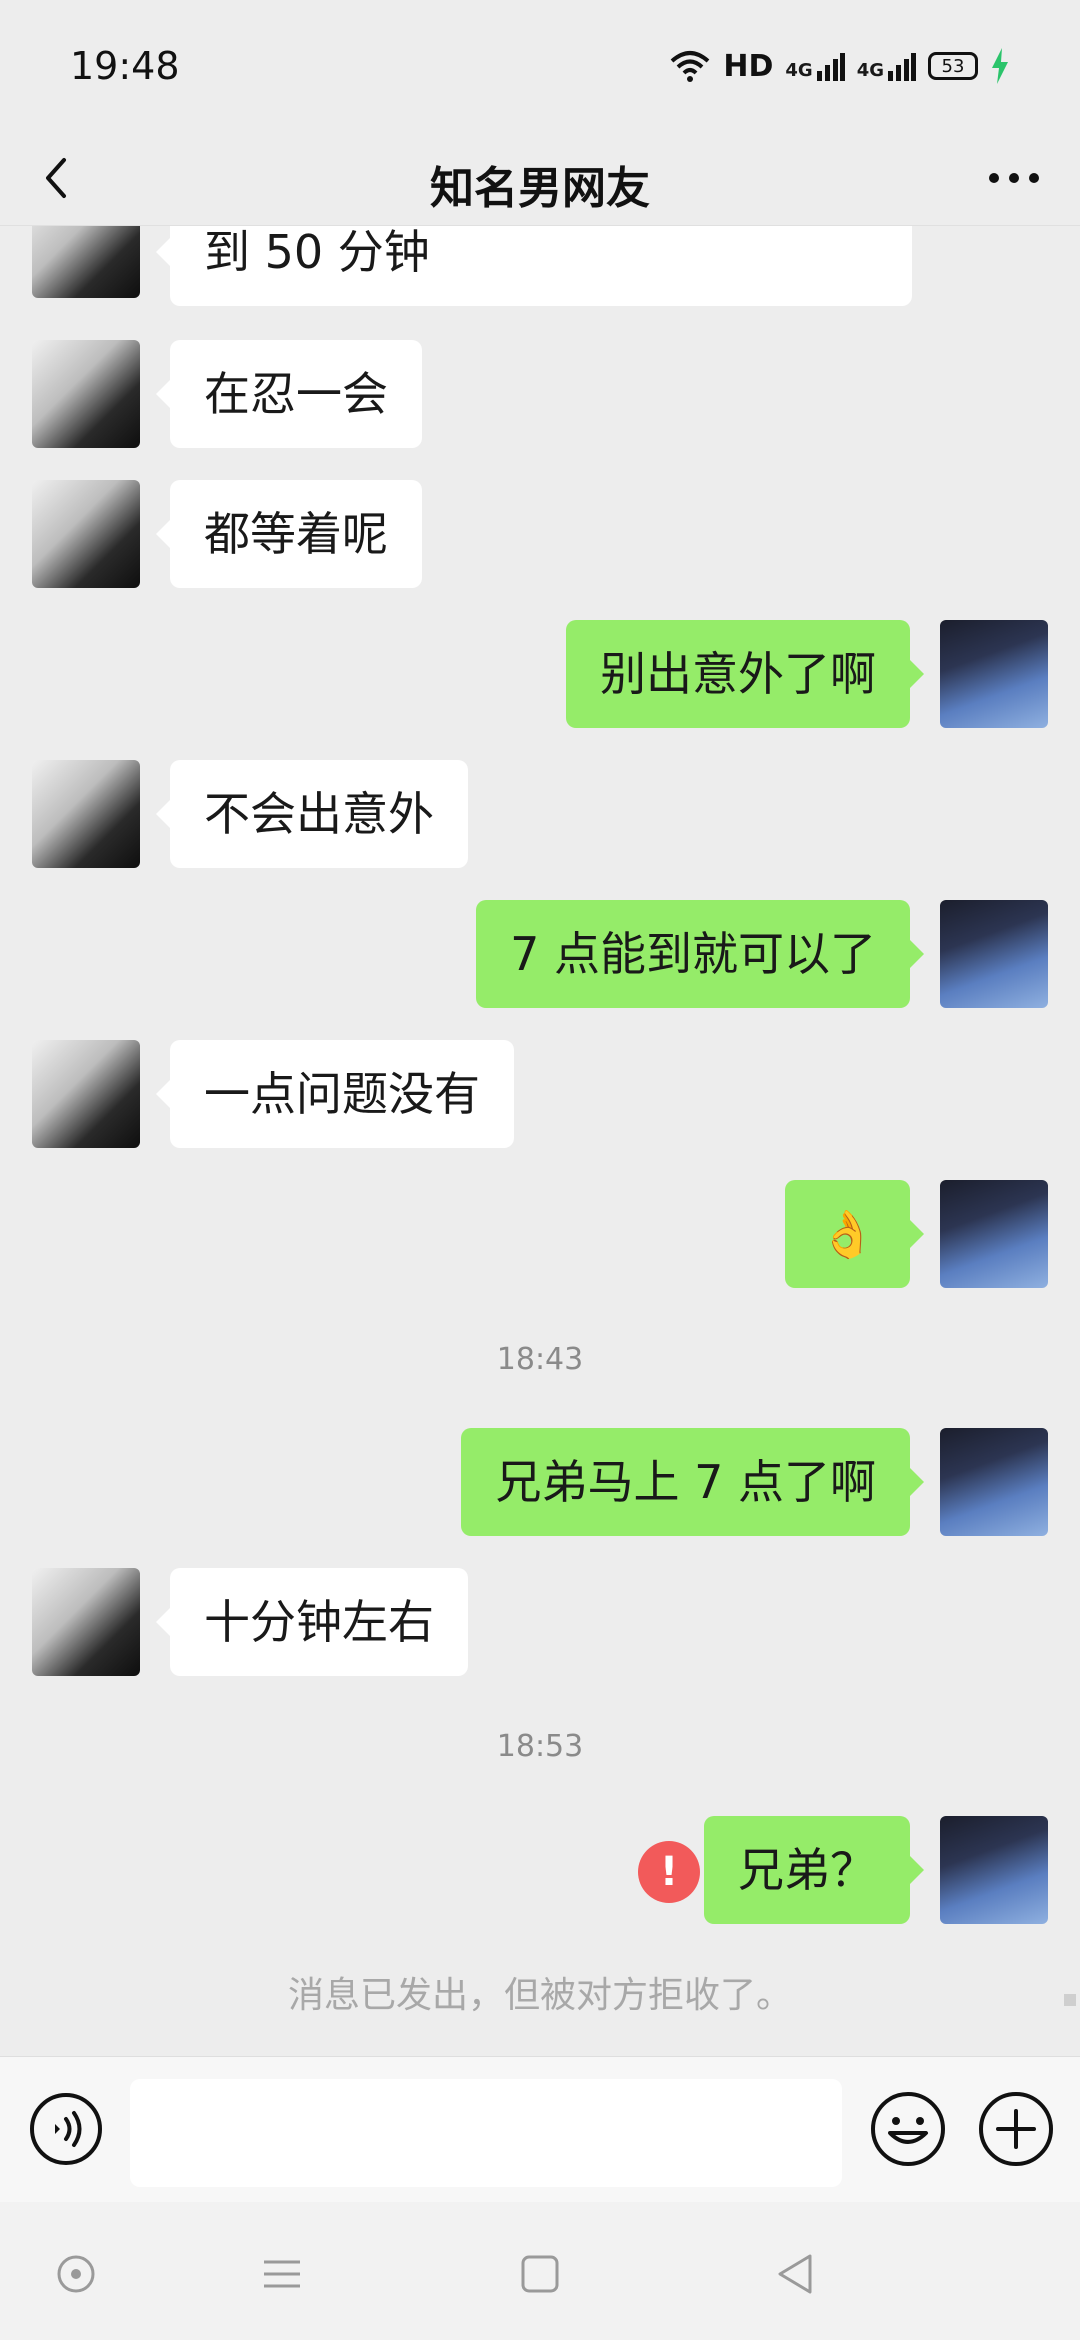  Describe the element at coordinates (1016, 2129) in the screenshot. I see `plus-icon` at that location.